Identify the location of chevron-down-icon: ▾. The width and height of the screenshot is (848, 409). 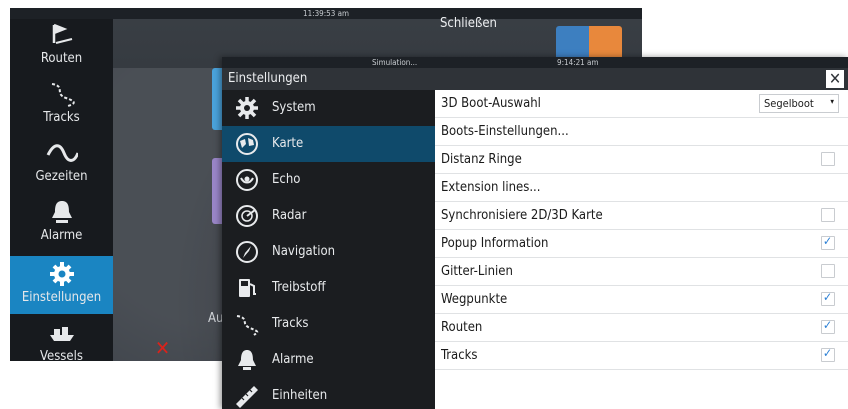
(832, 101).